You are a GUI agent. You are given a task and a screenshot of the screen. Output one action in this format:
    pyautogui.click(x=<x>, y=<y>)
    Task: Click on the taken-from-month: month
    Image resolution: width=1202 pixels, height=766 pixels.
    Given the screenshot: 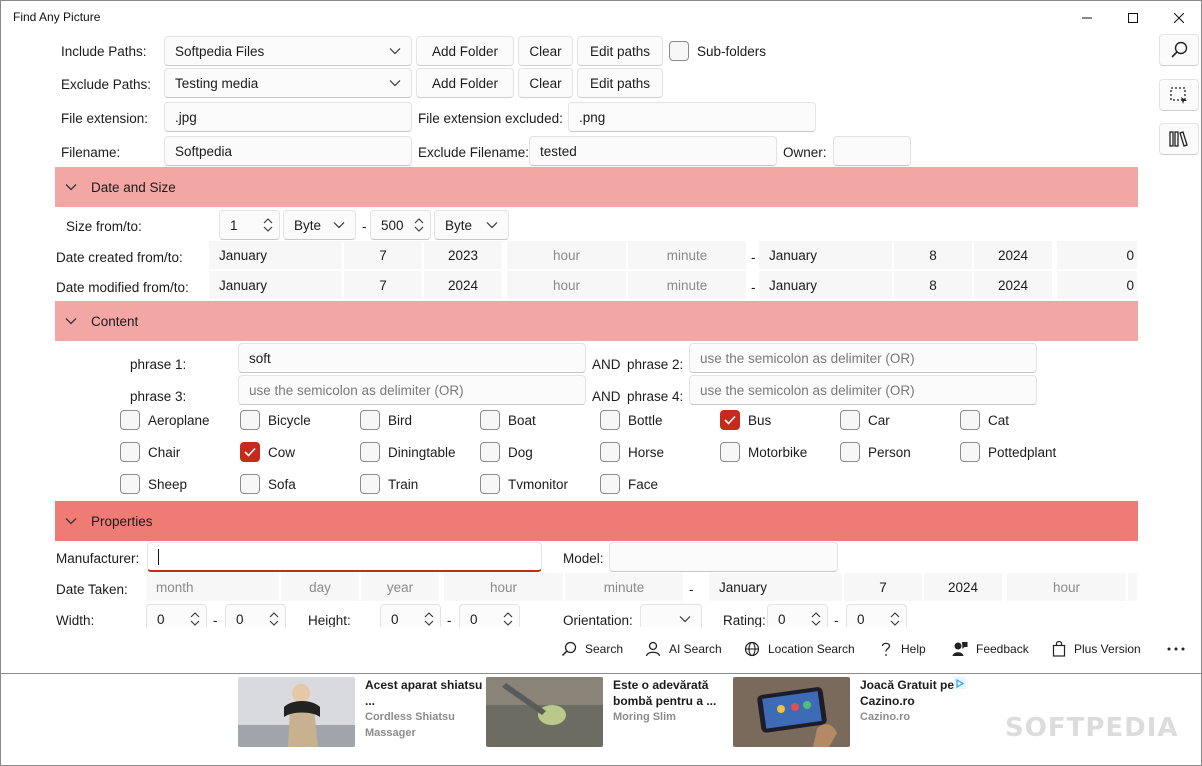 What is the action you would take?
    pyautogui.click(x=213, y=587)
    